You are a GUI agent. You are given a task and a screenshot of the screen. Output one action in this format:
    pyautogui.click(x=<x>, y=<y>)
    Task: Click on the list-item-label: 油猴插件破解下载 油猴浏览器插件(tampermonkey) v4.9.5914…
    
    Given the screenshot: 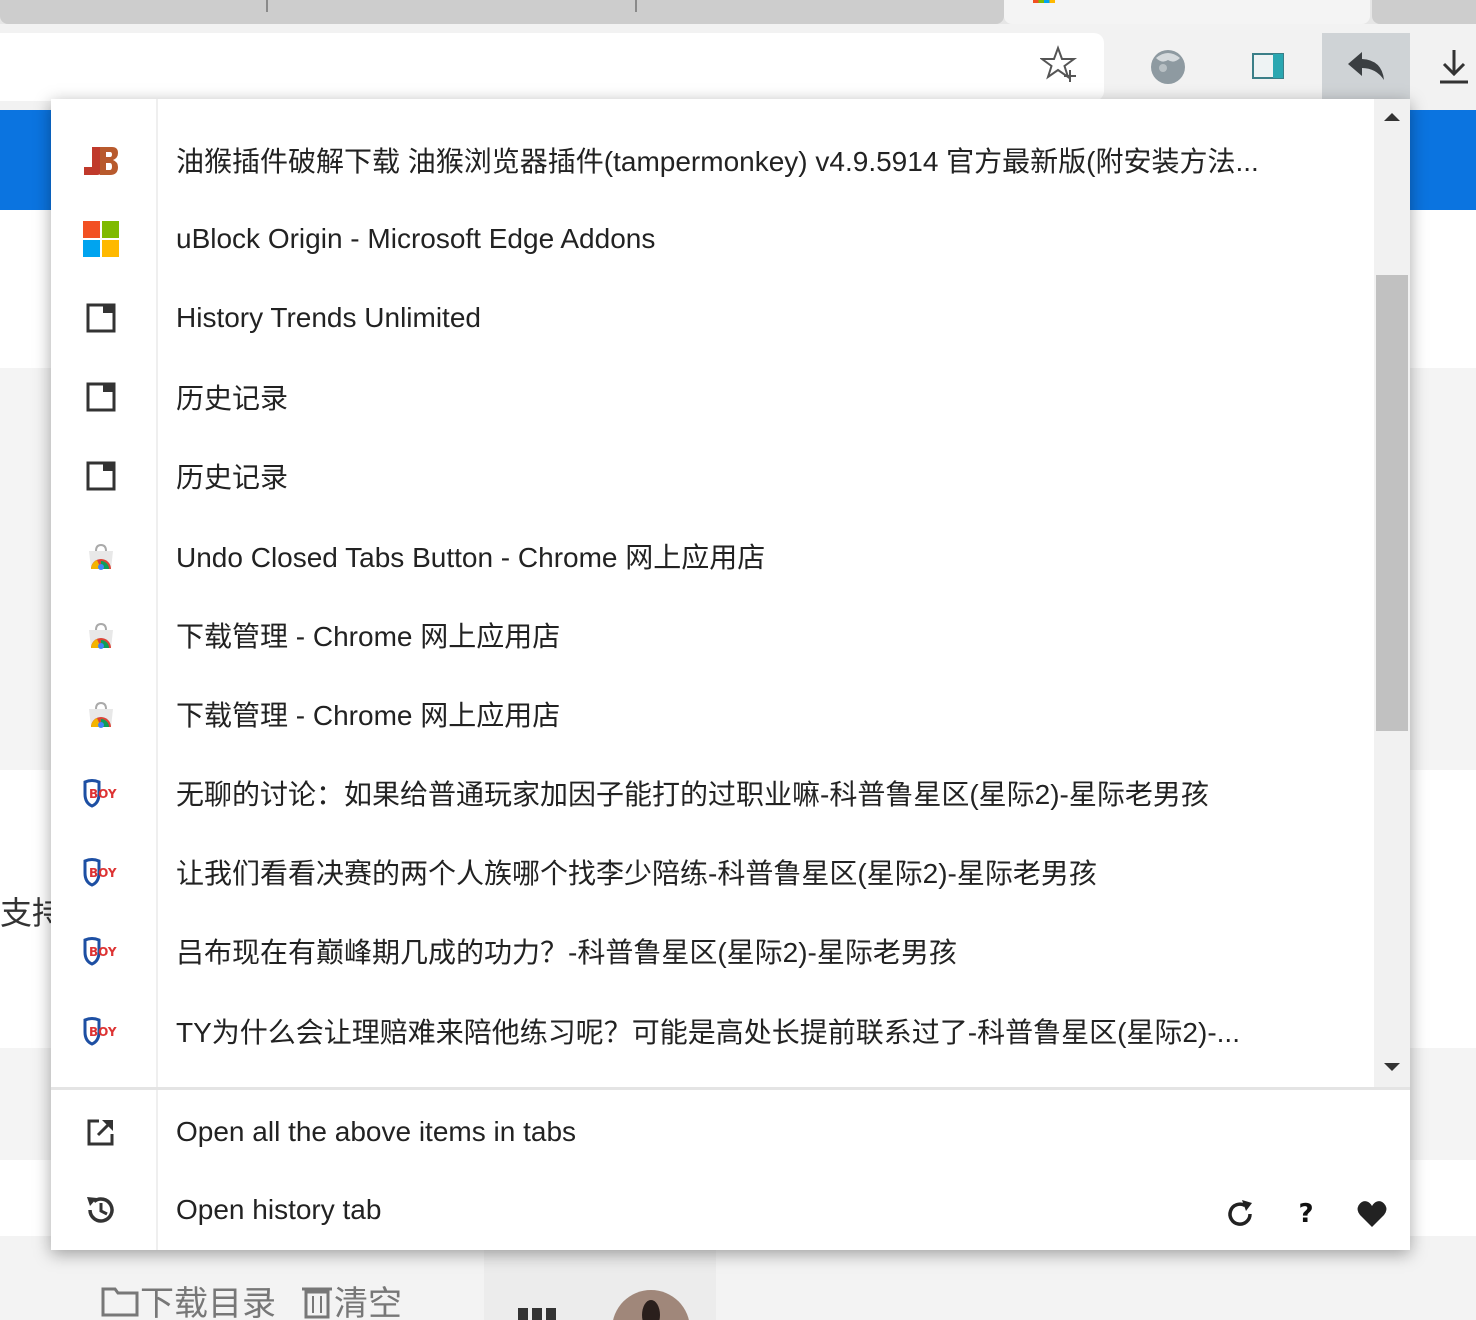 What is the action you would take?
    pyautogui.click(x=717, y=161)
    